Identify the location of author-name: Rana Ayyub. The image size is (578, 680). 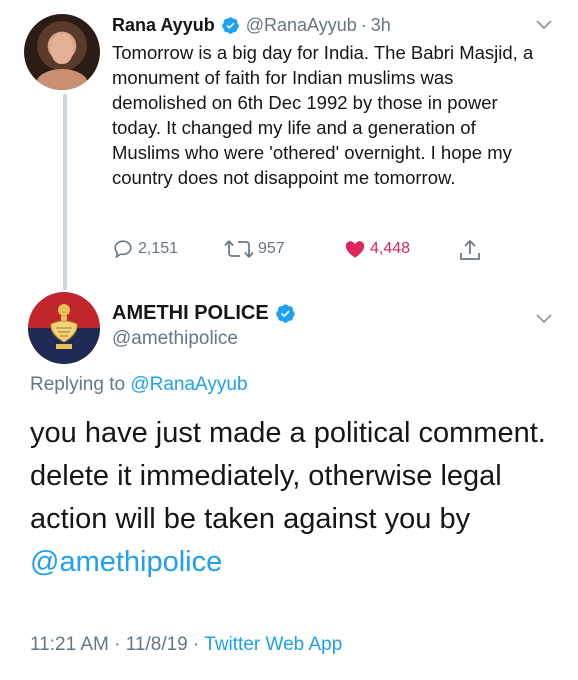
(163, 25).